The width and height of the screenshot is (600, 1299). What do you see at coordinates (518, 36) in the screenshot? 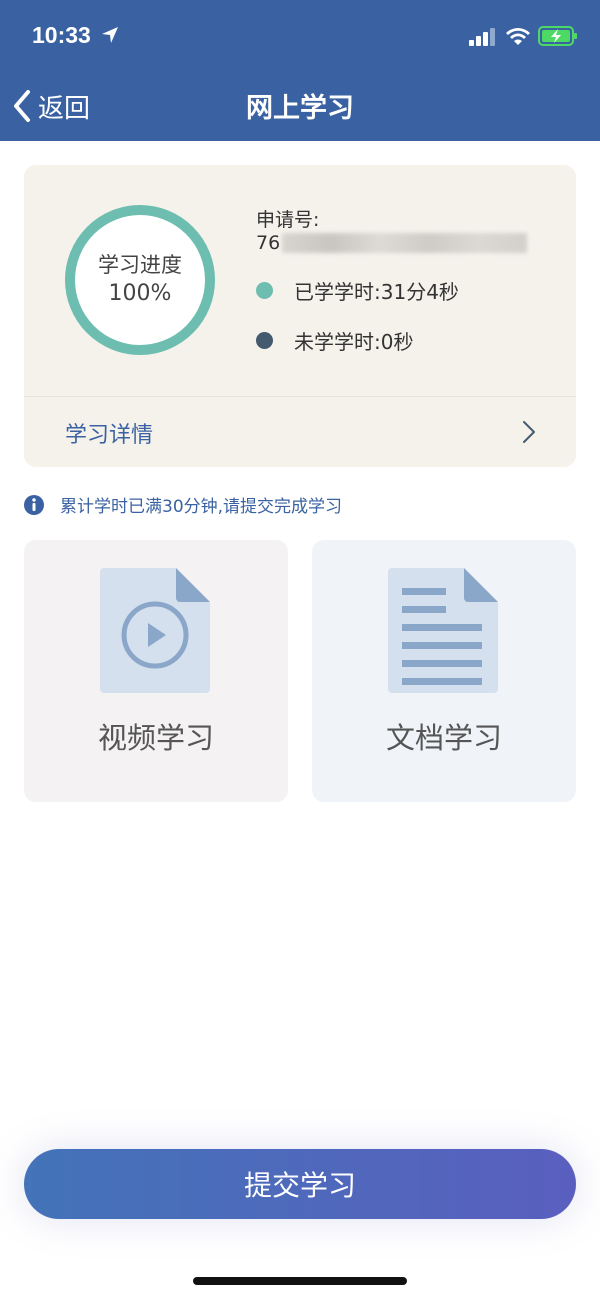
I see `wifi-icon` at bounding box center [518, 36].